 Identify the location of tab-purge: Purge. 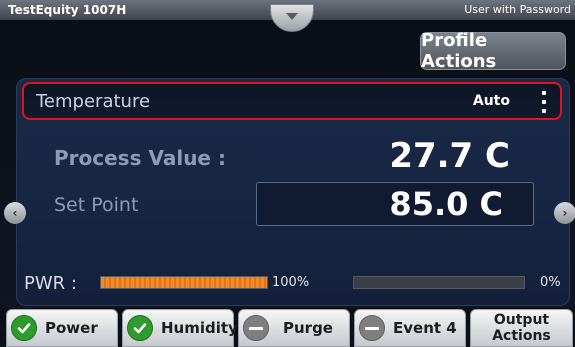
(294, 328).